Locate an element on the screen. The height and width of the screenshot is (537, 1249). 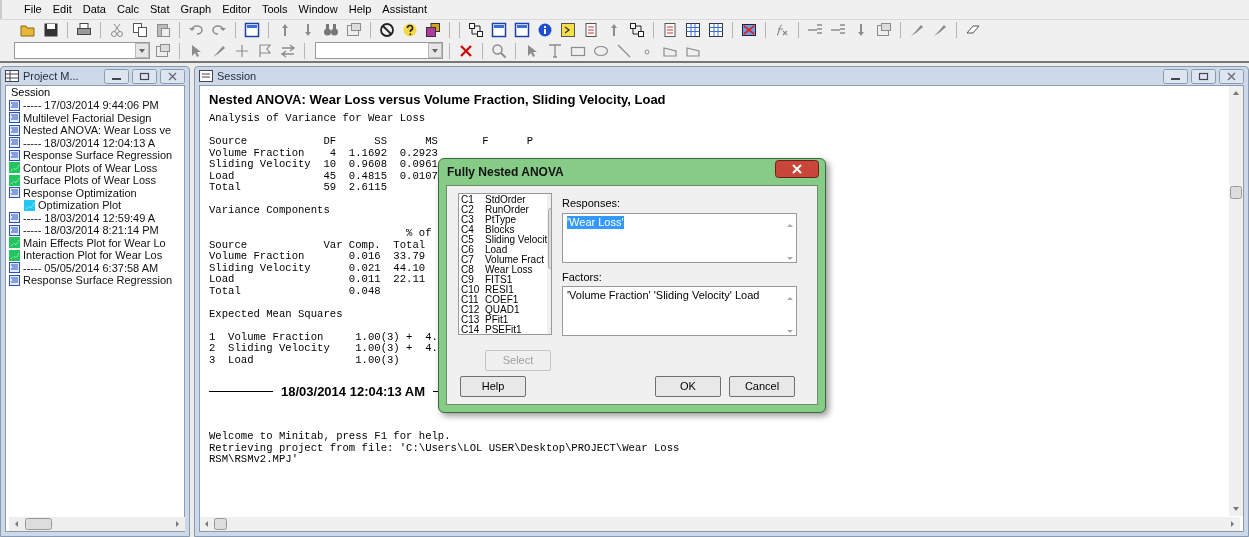
column-name: Load is located at coordinates (496, 250).